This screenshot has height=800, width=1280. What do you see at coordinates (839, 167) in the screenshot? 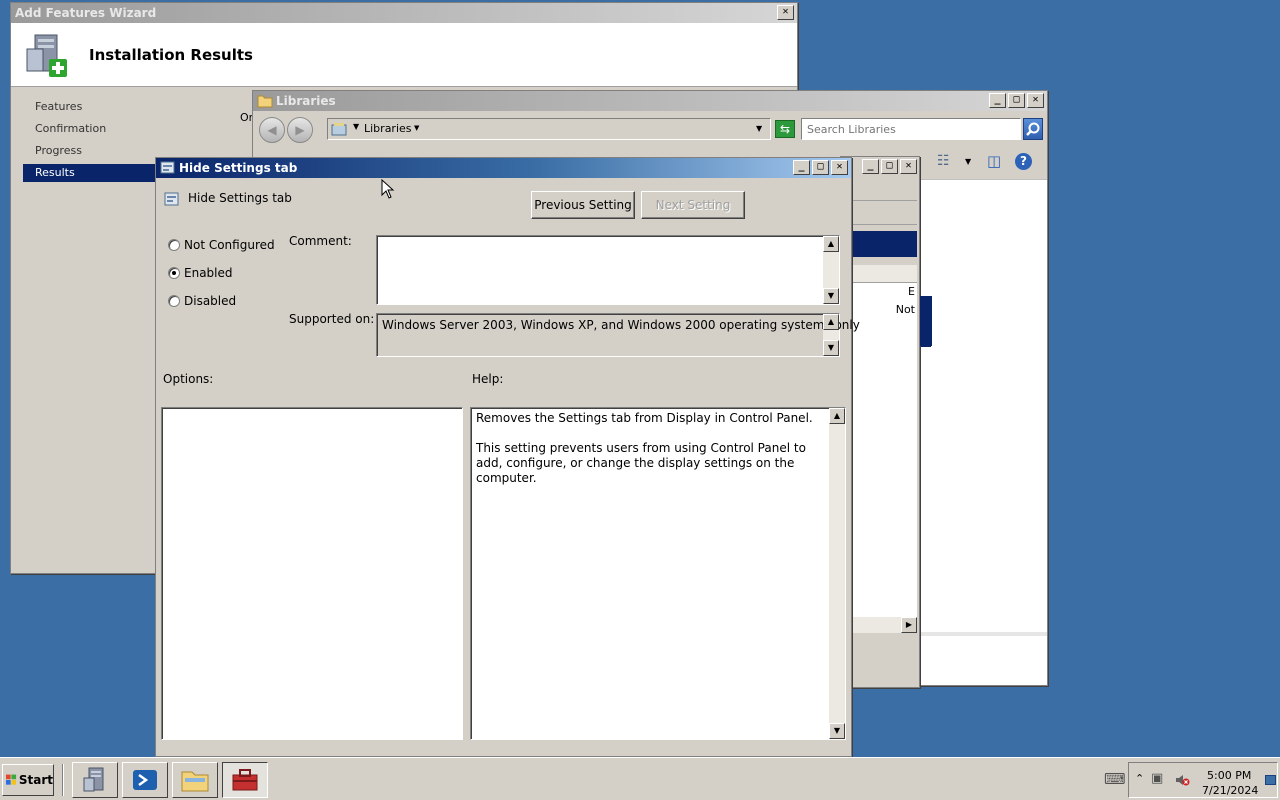
I see `policy-close-button: ✕` at bounding box center [839, 167].